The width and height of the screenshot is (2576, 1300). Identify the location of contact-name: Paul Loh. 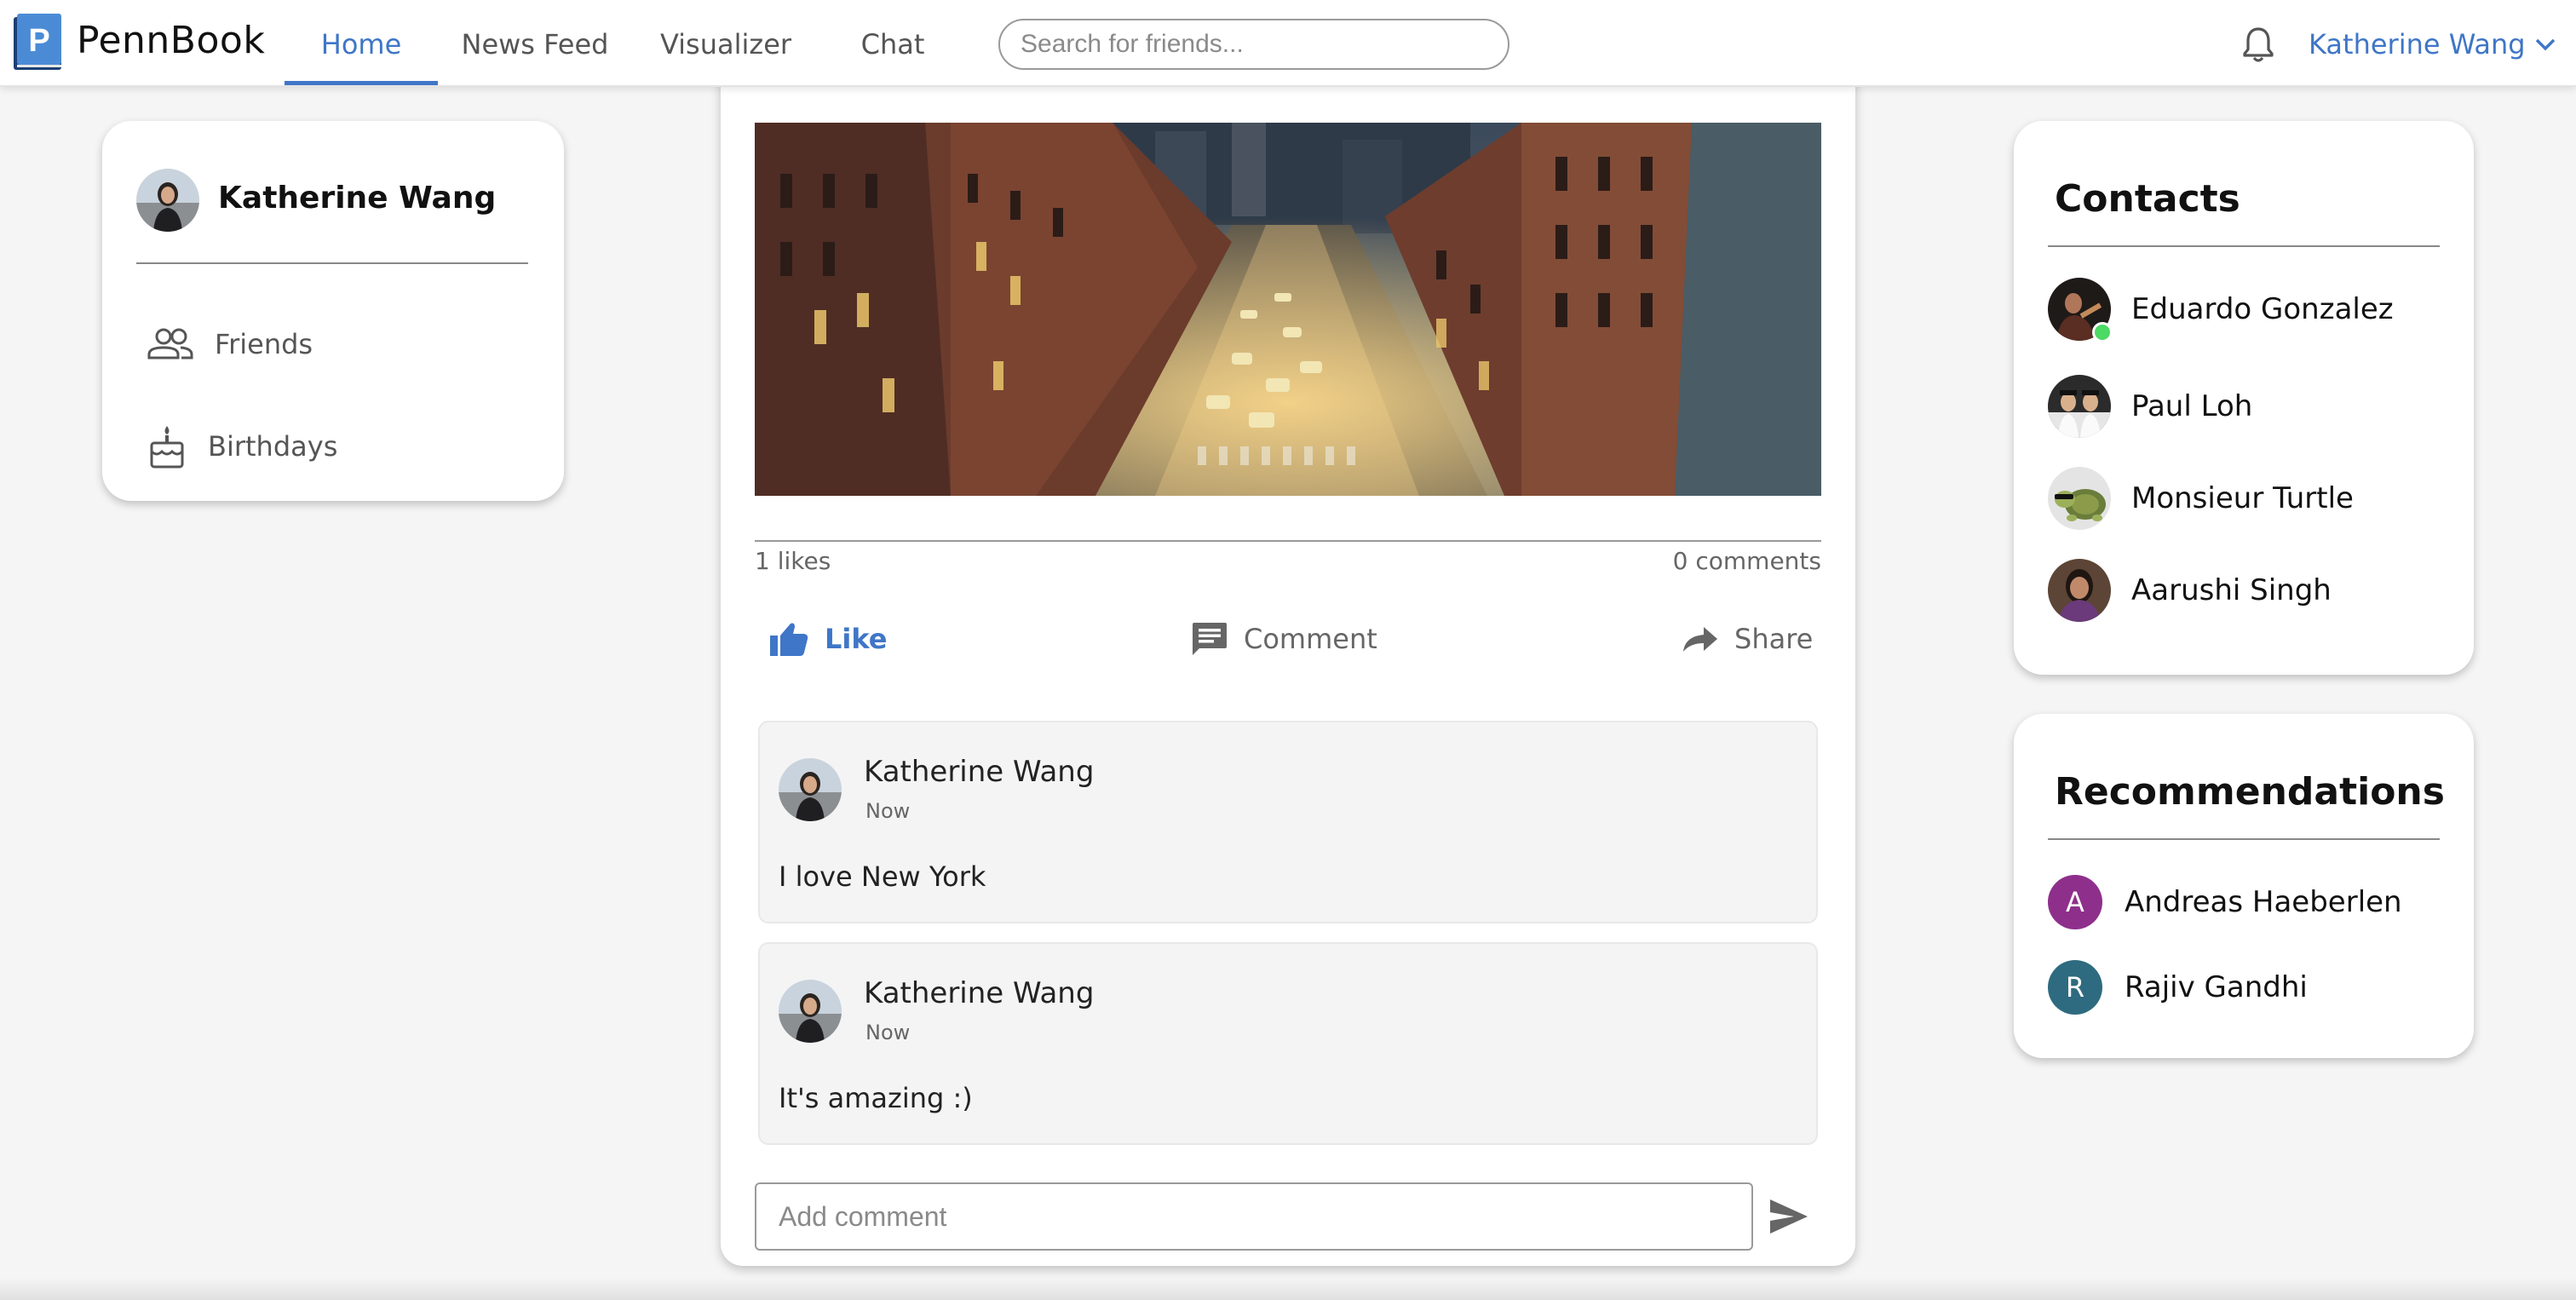
(2192, 406).